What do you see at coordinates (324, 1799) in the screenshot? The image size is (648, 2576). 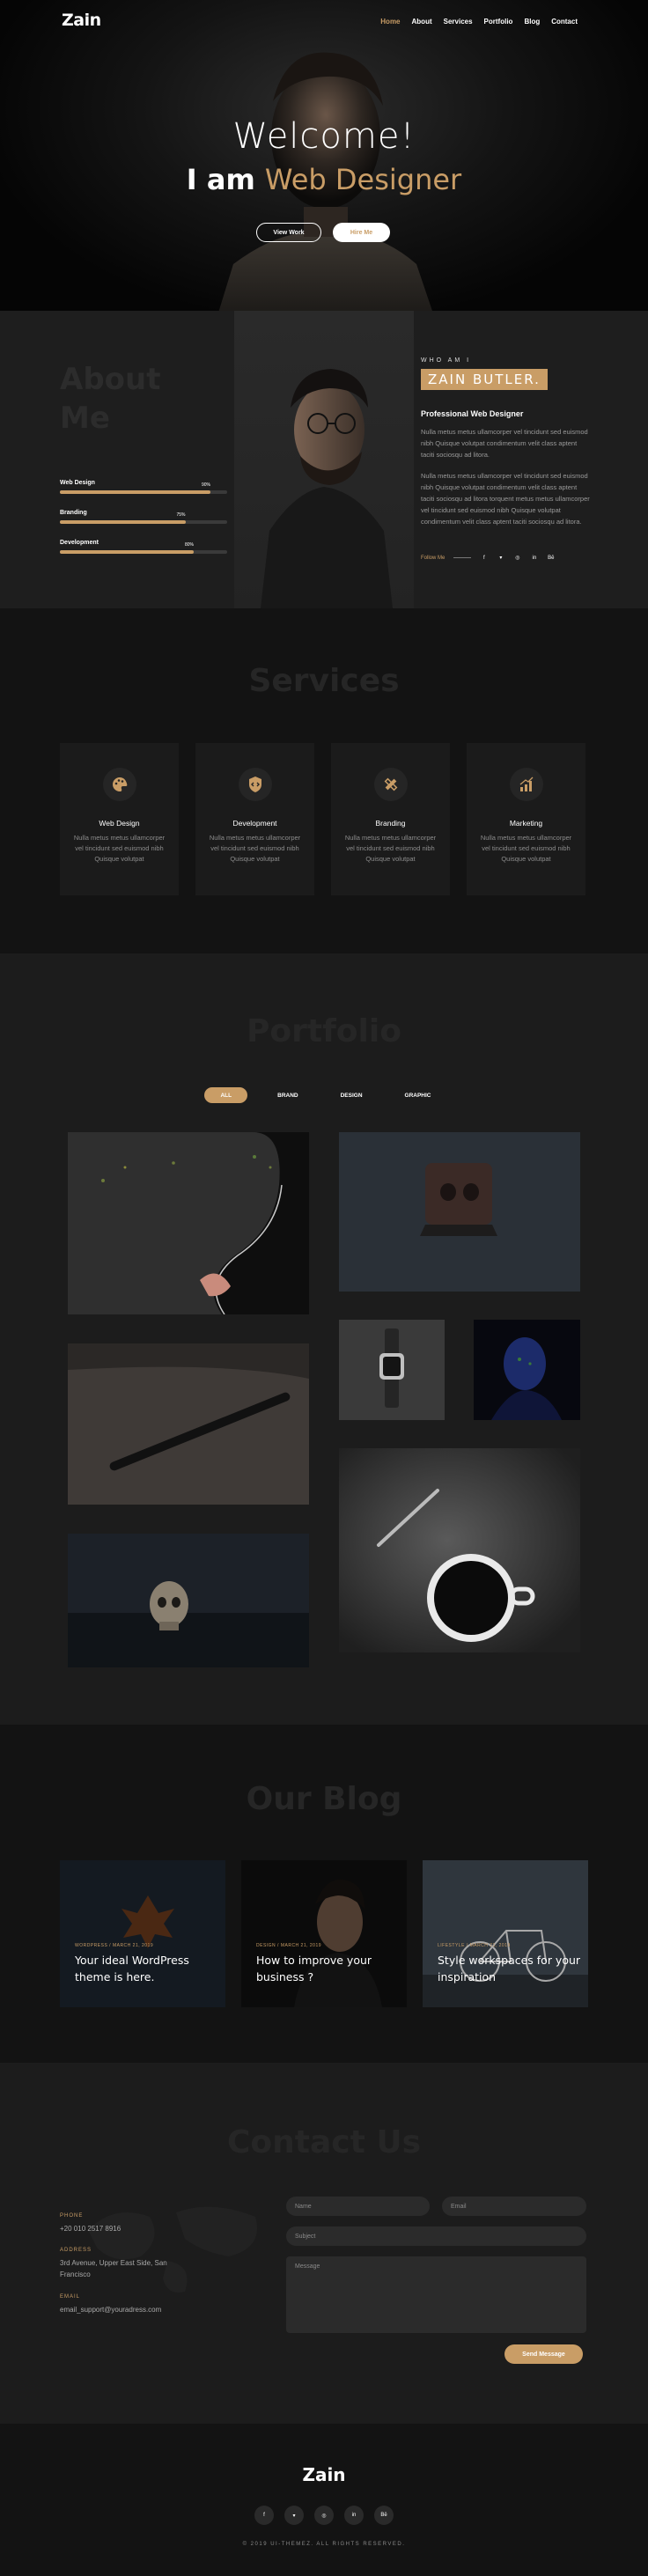 I see `blog-title: Our Blog` at bounding box center [324, 1799].